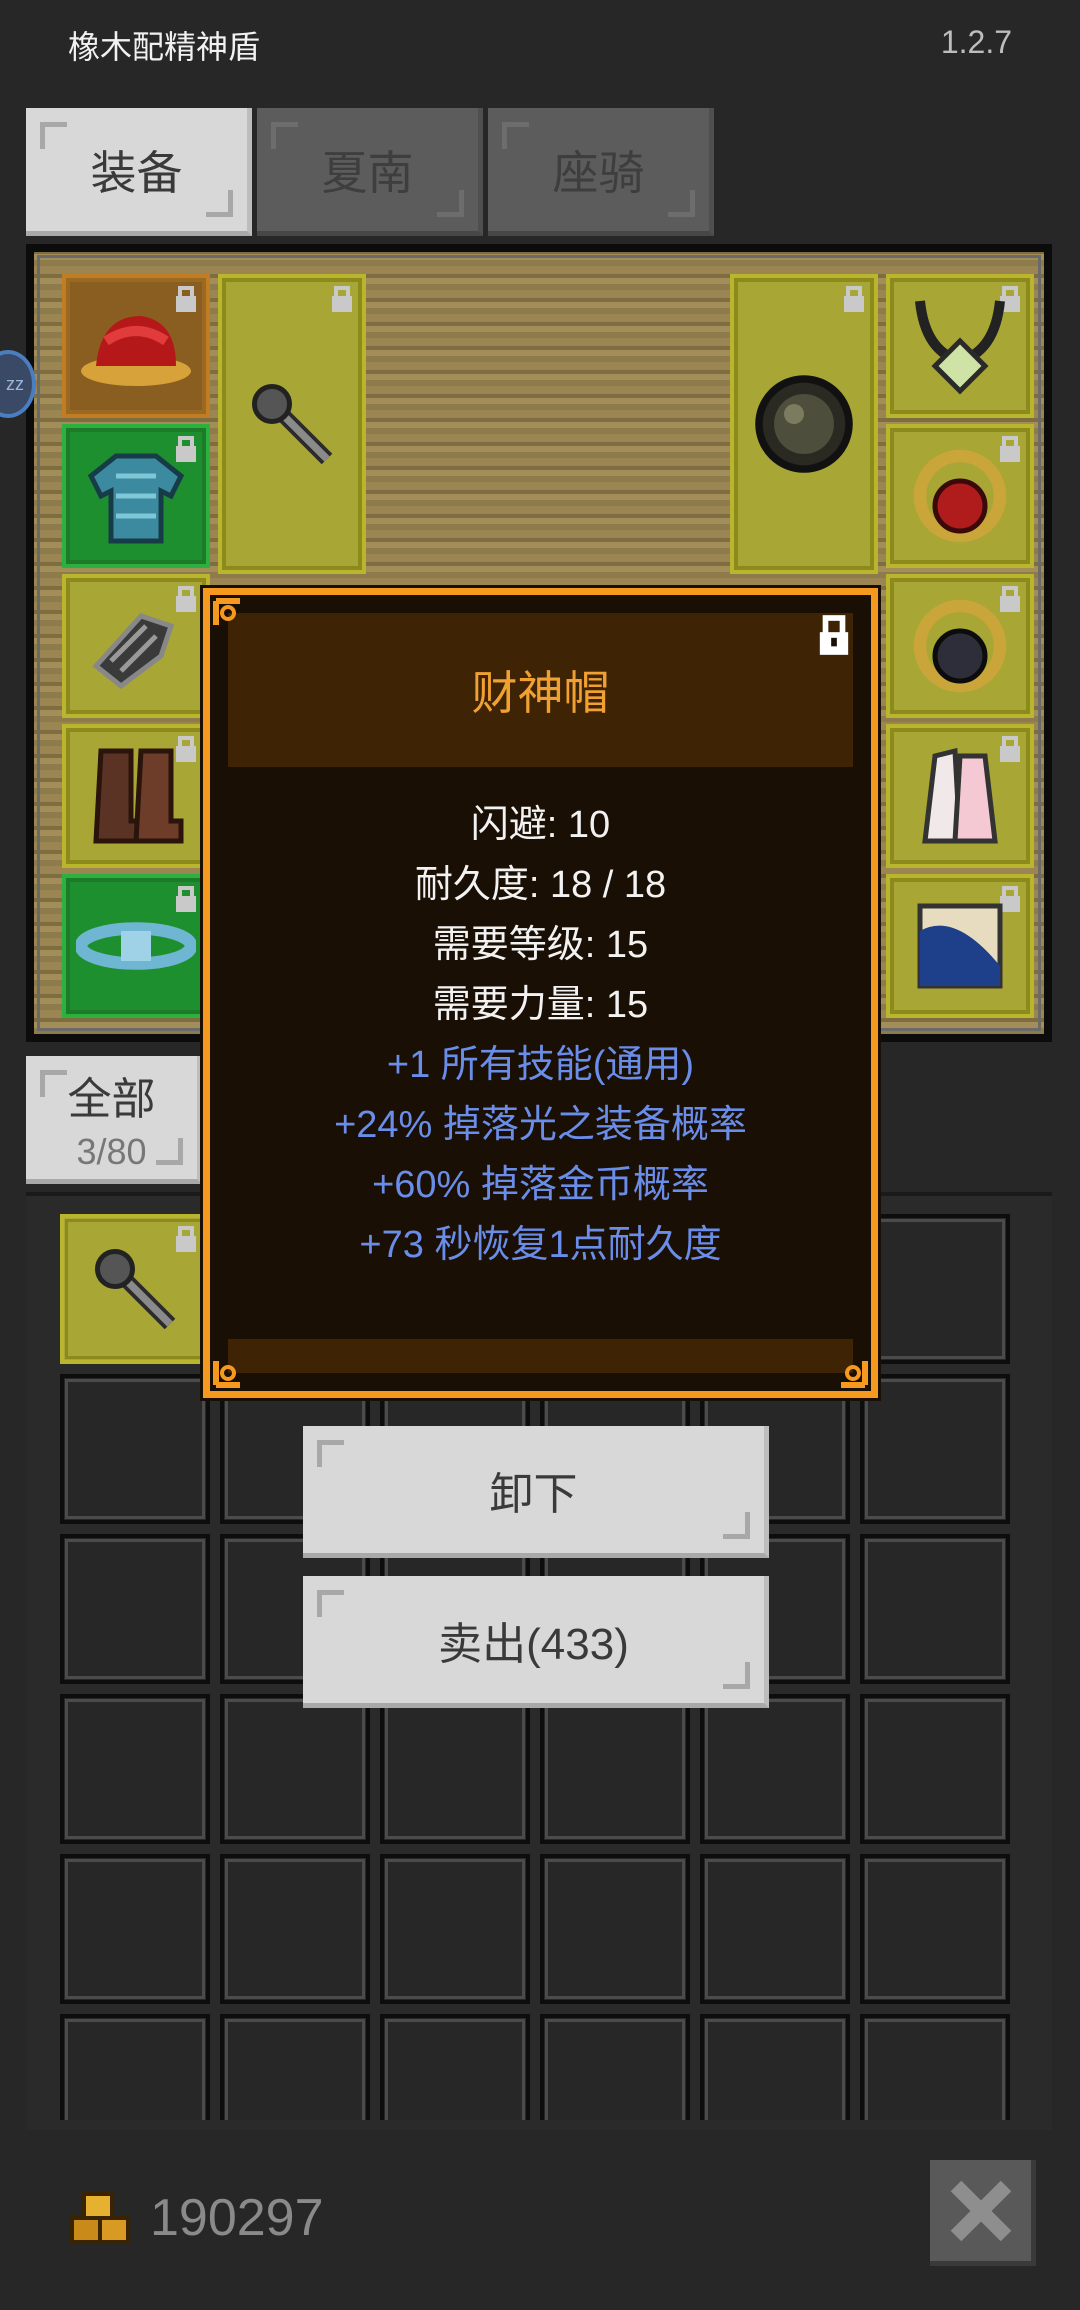 The image size is (1080, 2310). Describe the element at coordinates (100, 2218) in the screenshot. I see `gold-coins-icon` at that location.